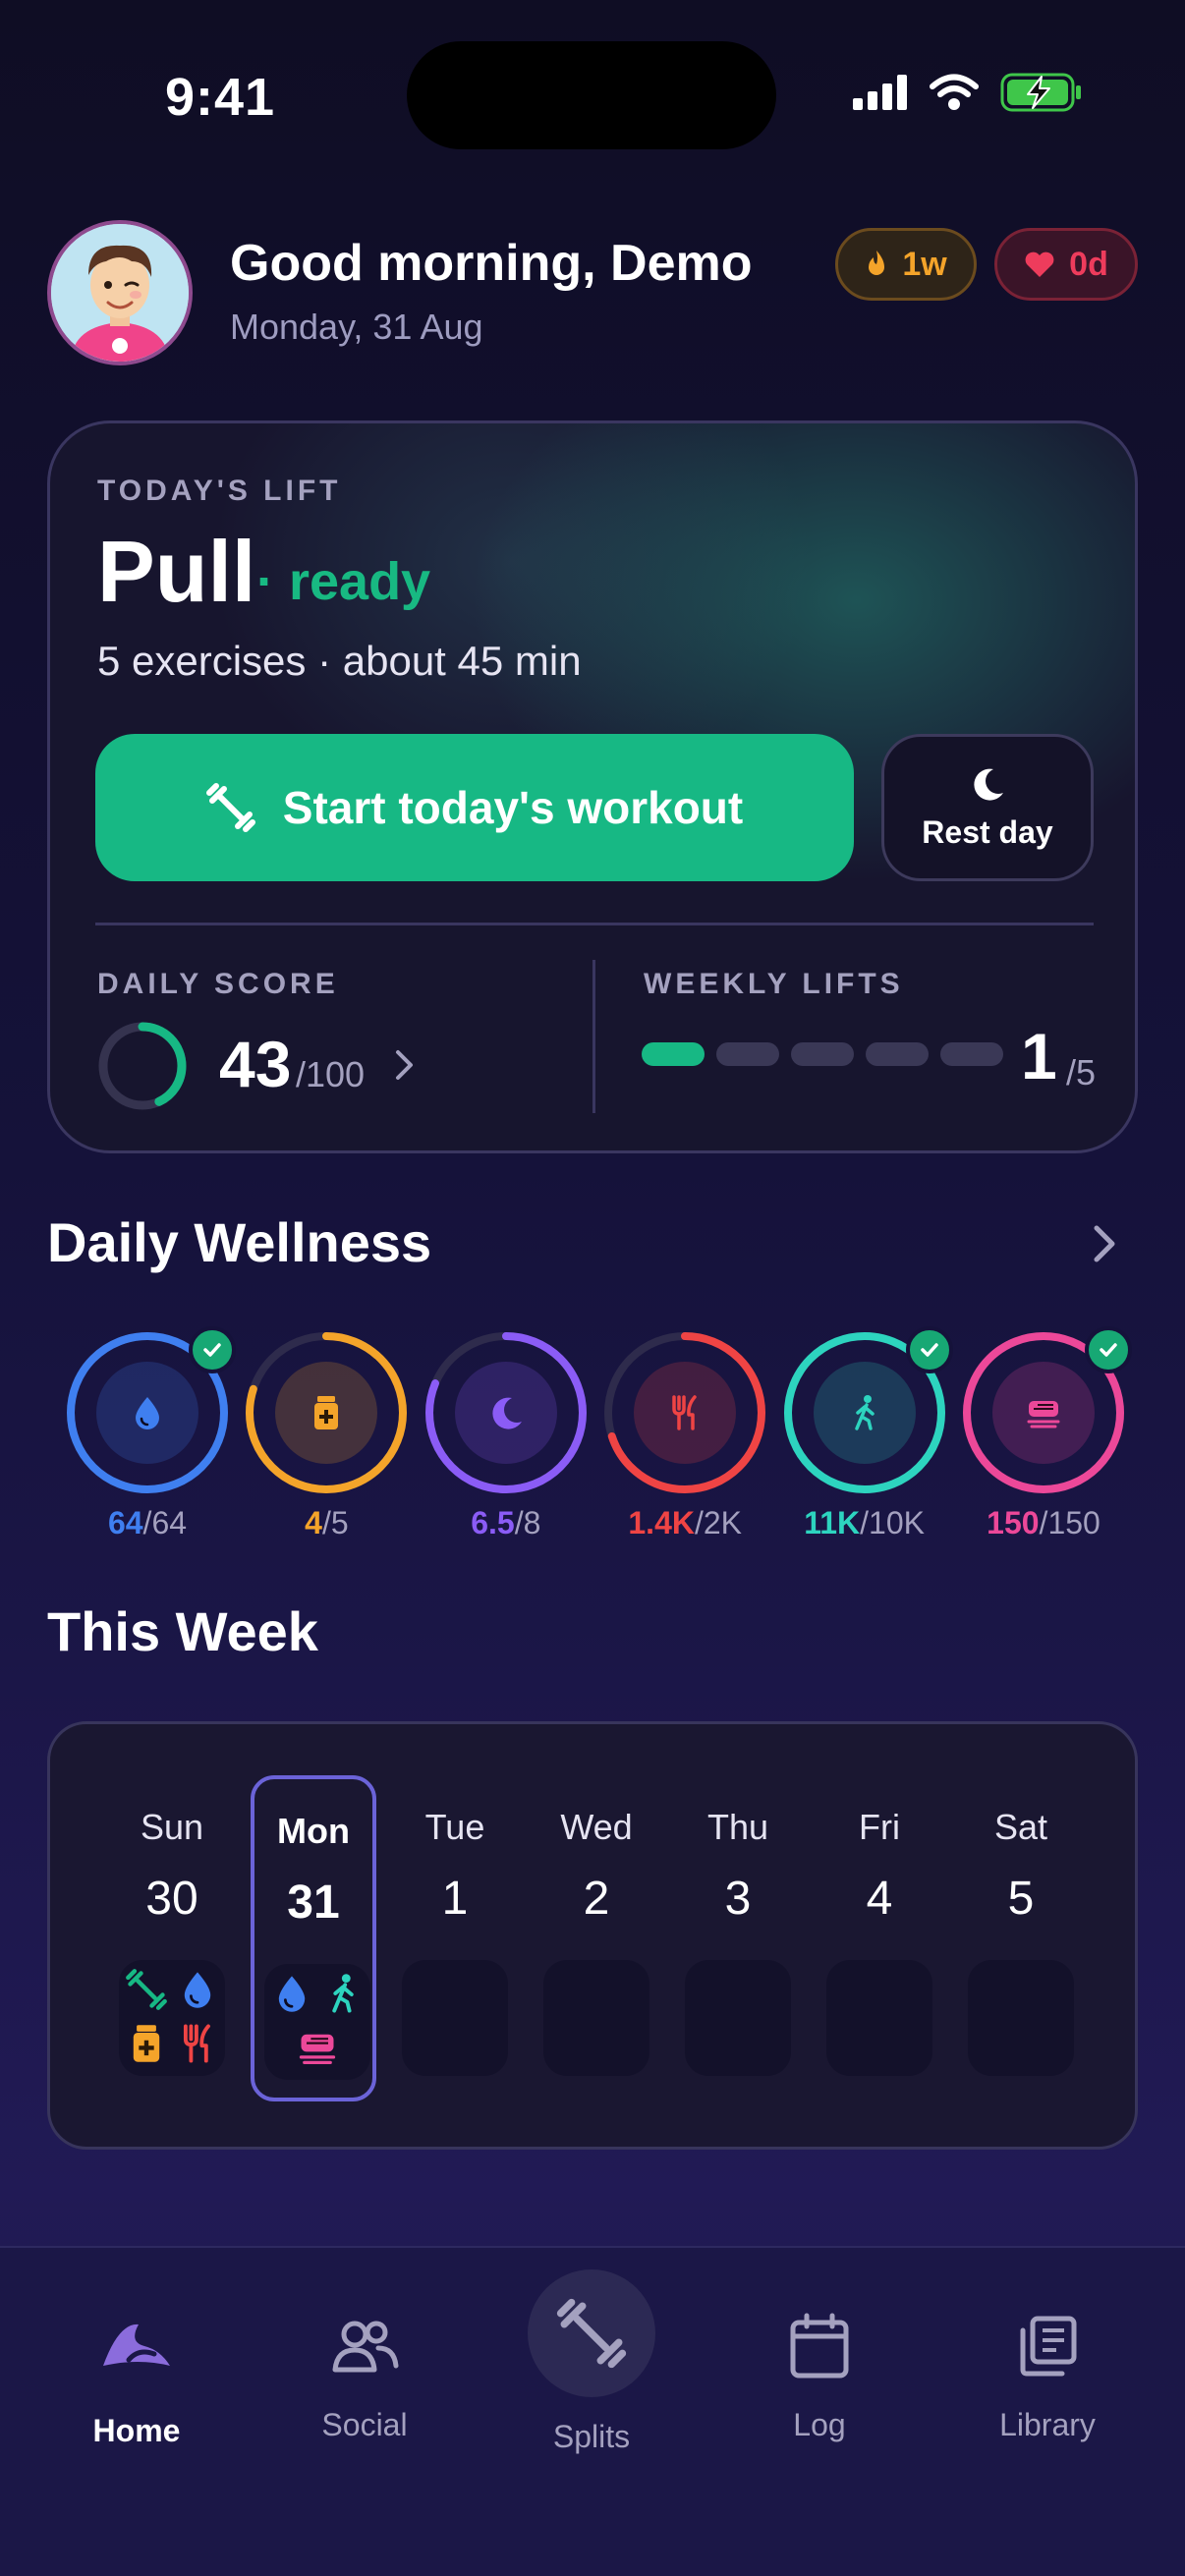  I want to click on ring-max: /8, so click(528, 1522).